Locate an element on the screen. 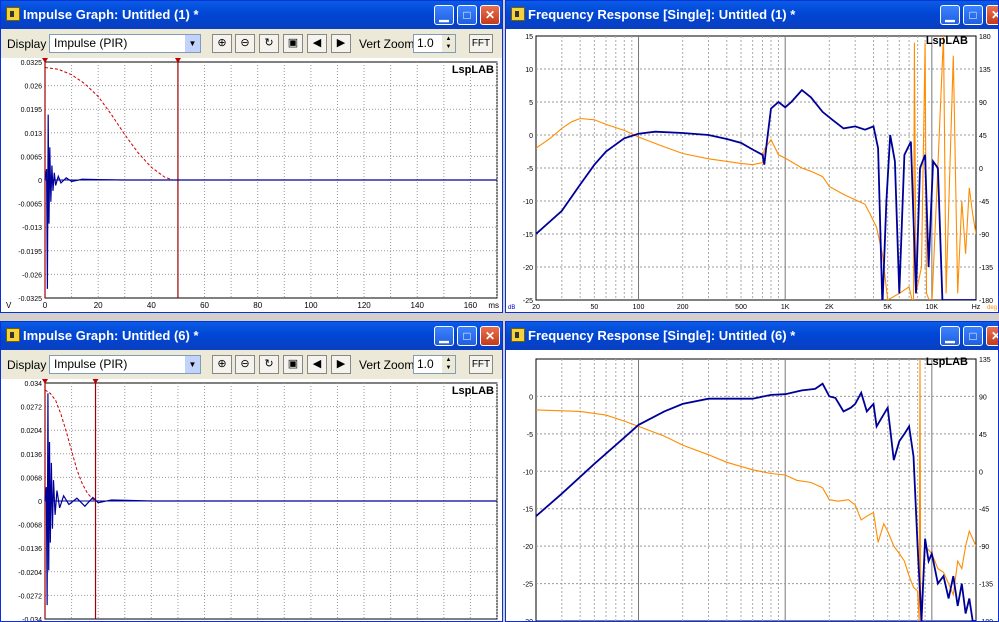  x-tick-label: 10K is located at coordinates (932, 307).